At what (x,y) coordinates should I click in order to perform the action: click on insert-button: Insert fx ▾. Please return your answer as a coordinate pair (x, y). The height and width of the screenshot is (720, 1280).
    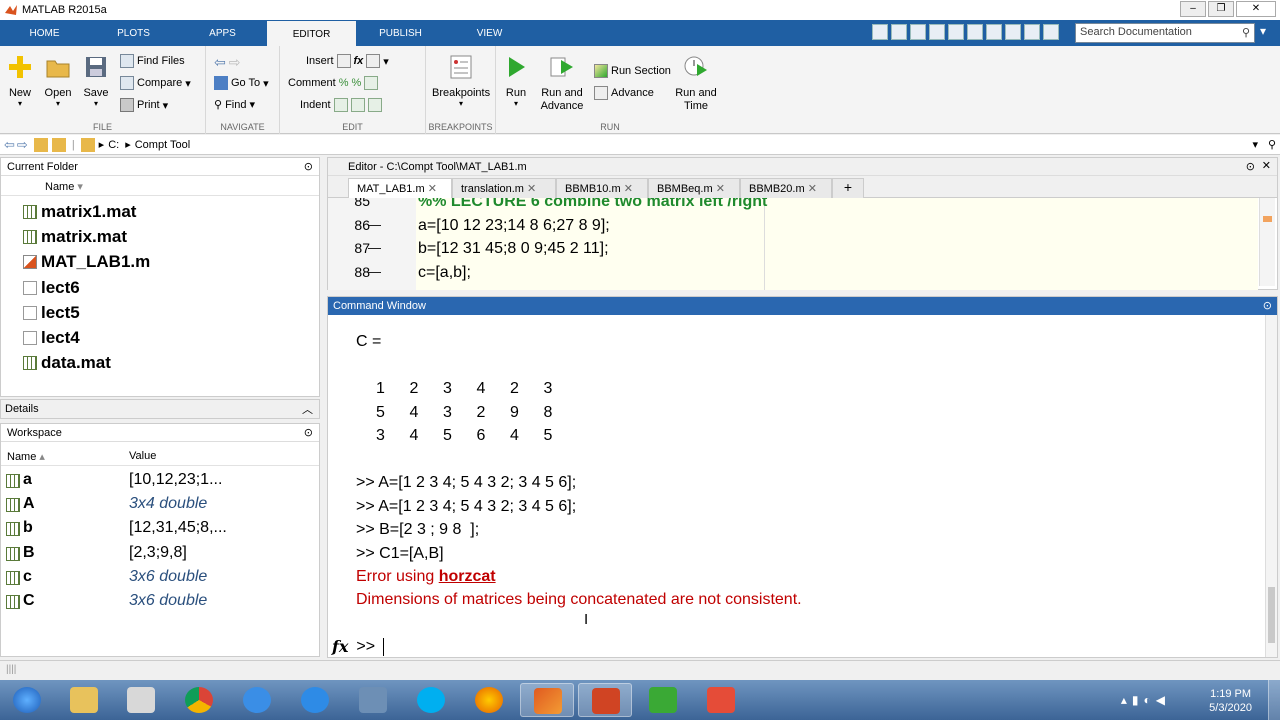
    Looking at the image, I should click on (347, 61).